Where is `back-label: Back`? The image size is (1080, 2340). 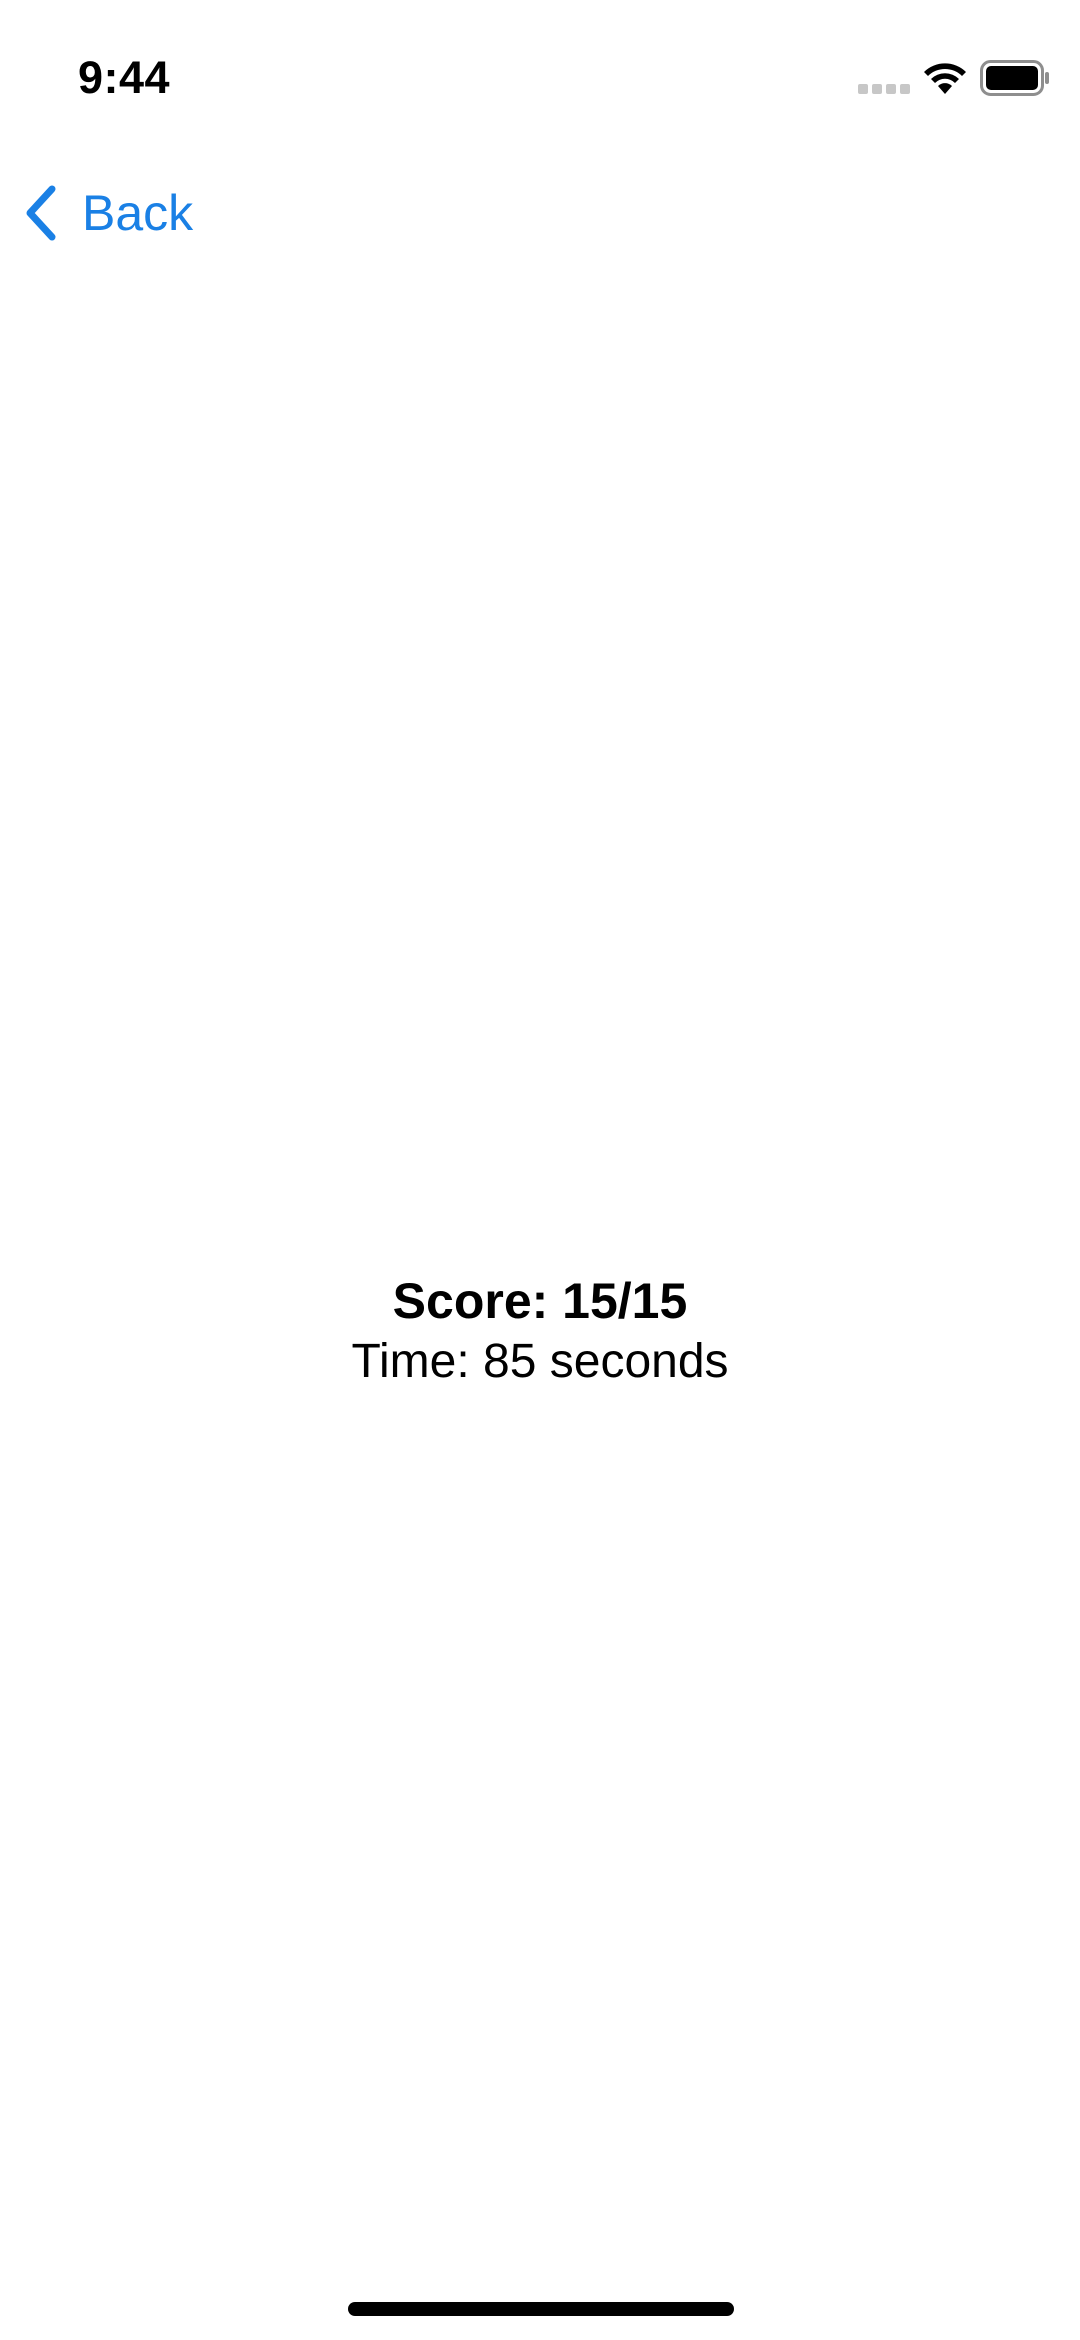
back-label: Back is located at coordinates (138, 213).